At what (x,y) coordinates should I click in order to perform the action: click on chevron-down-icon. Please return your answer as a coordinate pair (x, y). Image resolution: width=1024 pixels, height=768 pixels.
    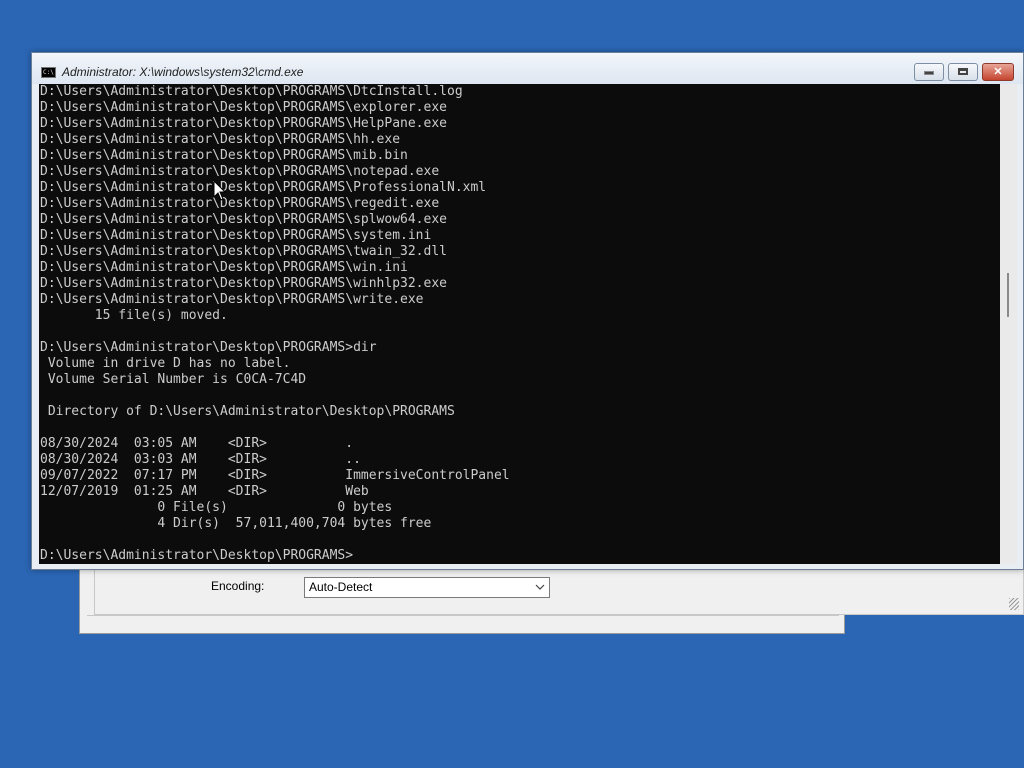
    Looking at the image, I should click on (540, 591).